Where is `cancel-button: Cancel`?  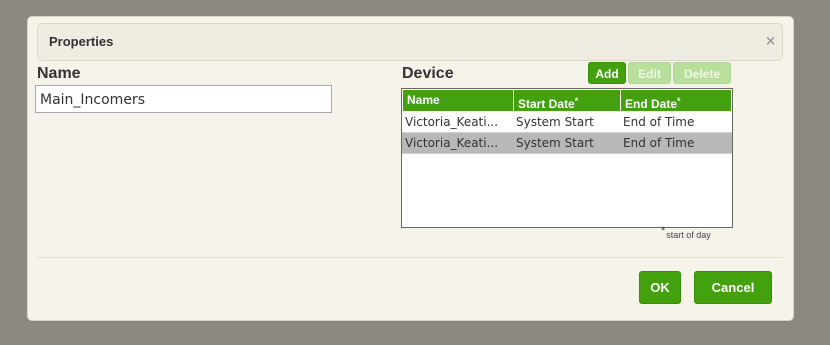 cancel-button: Cancel is located at coordinates (733, 287).